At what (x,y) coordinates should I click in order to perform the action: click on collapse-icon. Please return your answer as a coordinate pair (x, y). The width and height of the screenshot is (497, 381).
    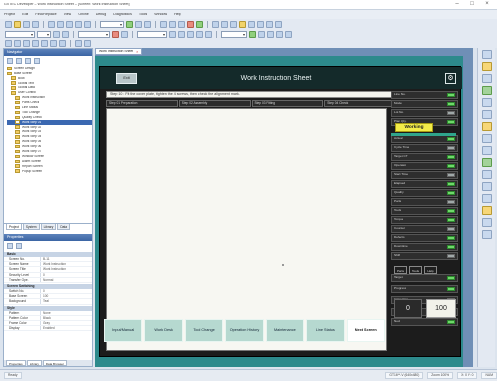
    Looking at the image, I should click on (19, 61).